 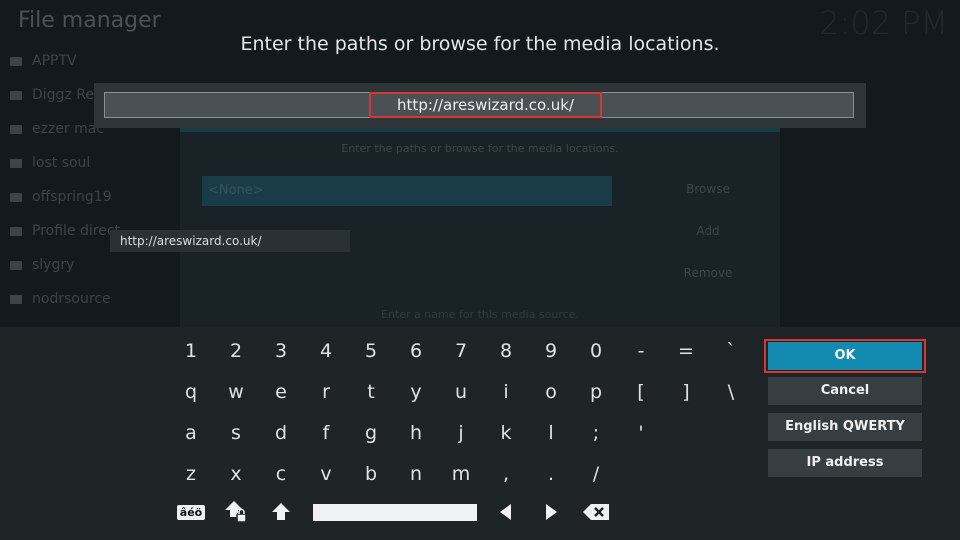 I want to click on cursor-left-key, so click(x=506, y=512).